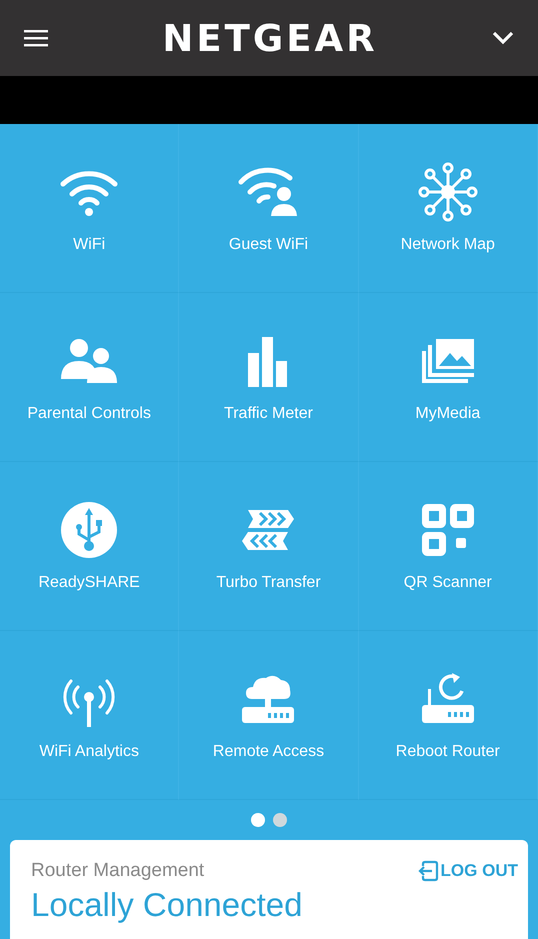  I want to click on feature-tile: Parental Controls, so click(90, 377).